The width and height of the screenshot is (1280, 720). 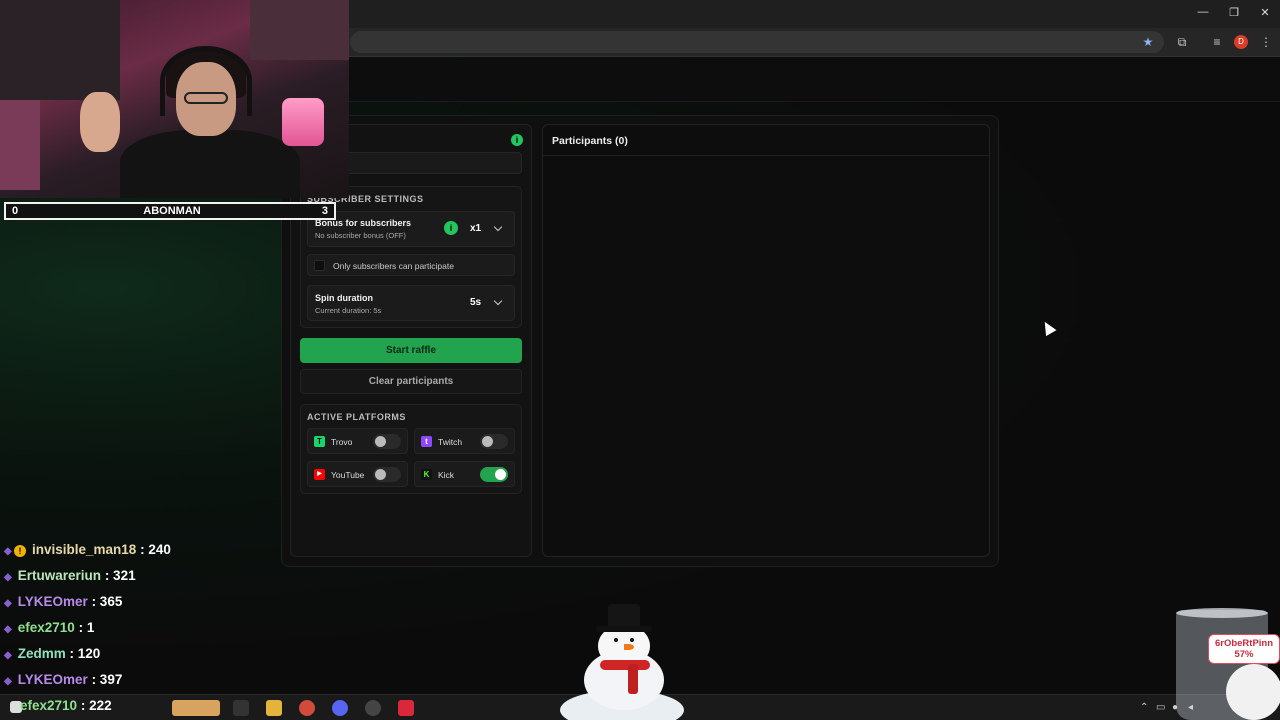 What do you see at coordinates (464, 474) in the screenshot?
I see `platform-kick: K Kick` at bounding box center [464, 474].